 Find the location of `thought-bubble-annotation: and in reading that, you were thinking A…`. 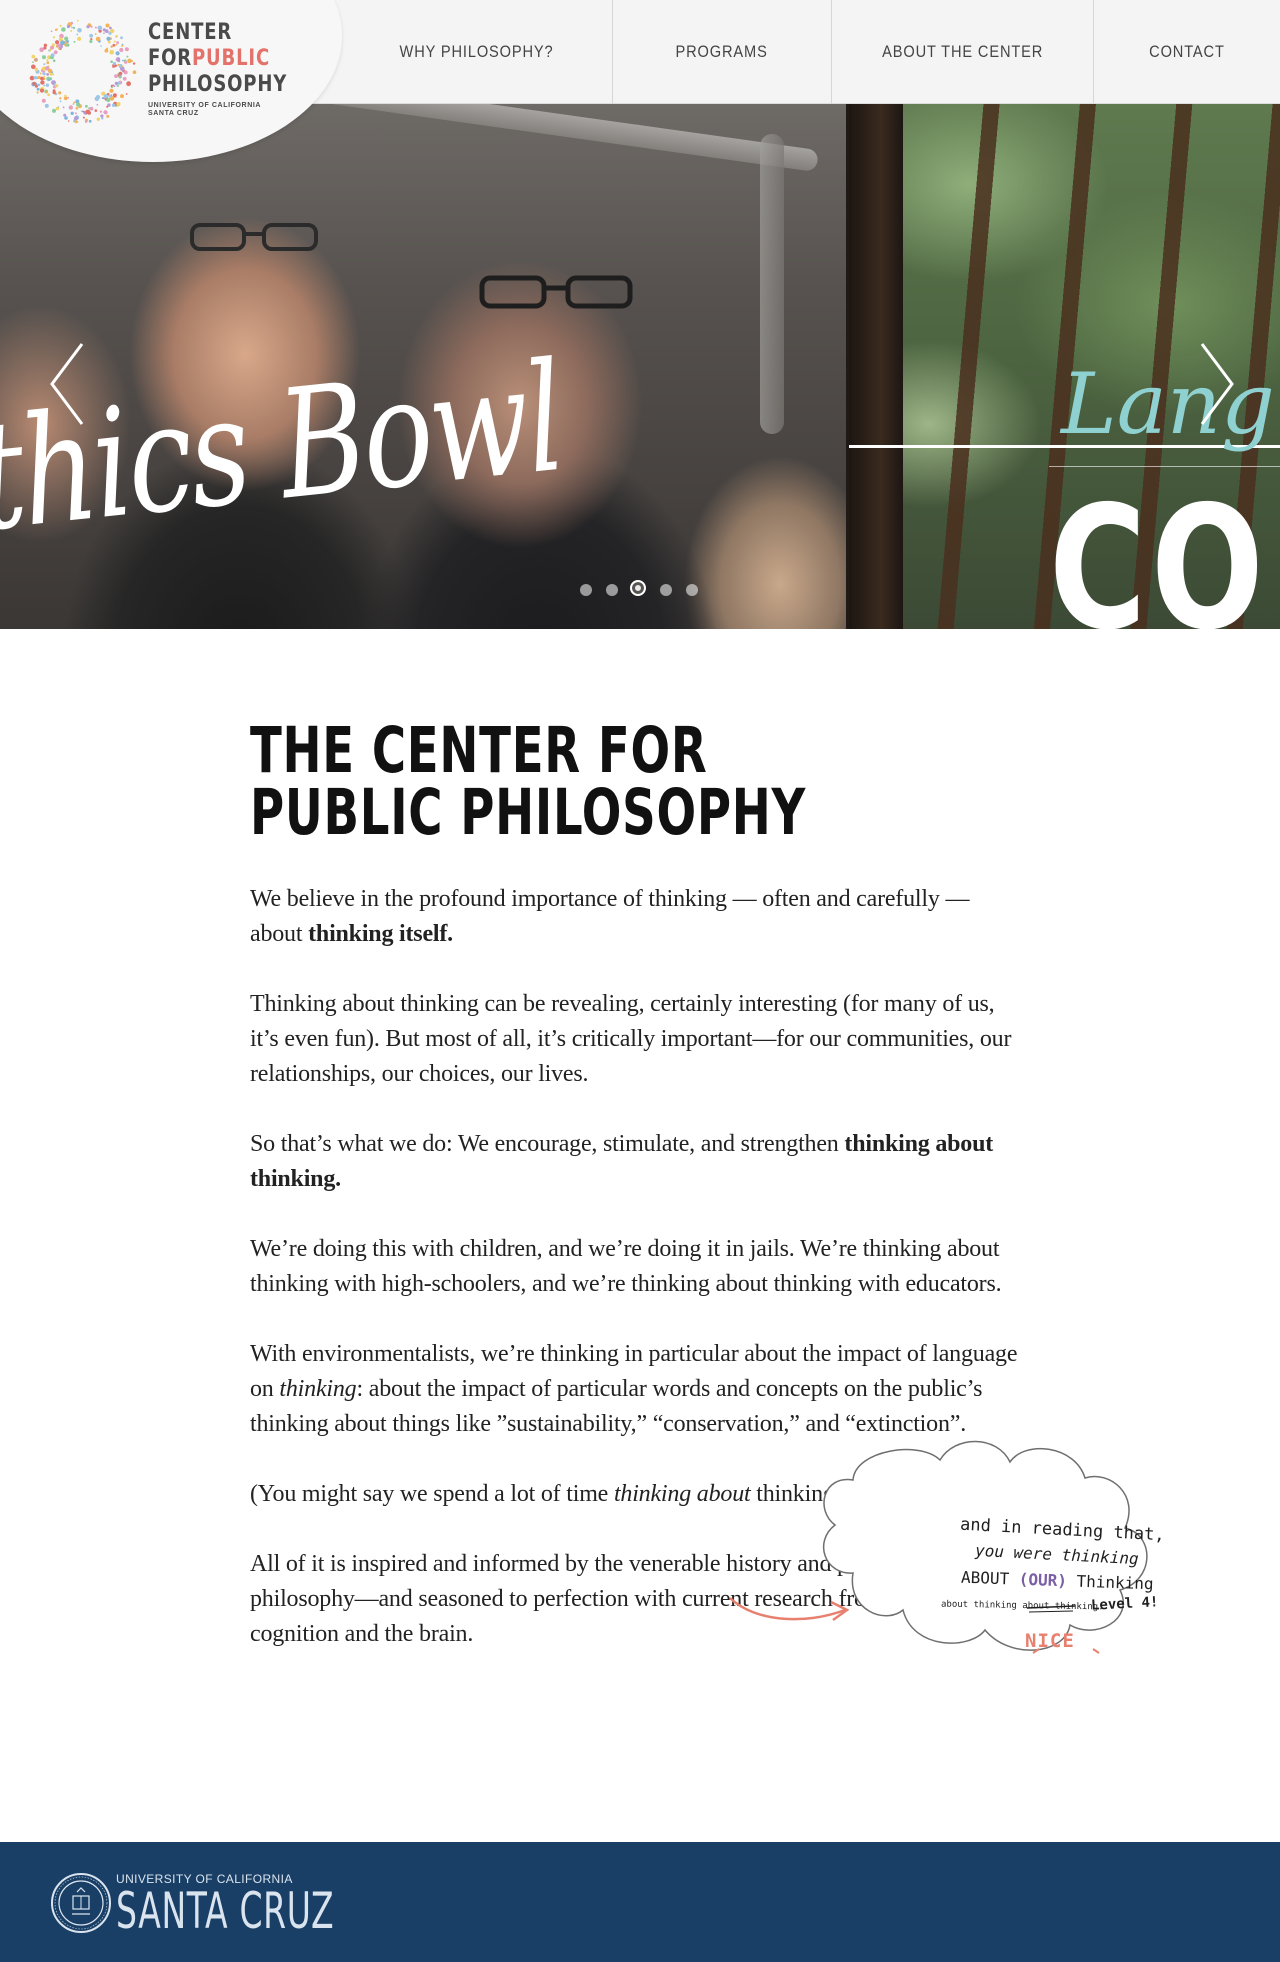

thought-bubble-annotation: and in reading that, you were thinking A… is located at coordinates (992, 1490).